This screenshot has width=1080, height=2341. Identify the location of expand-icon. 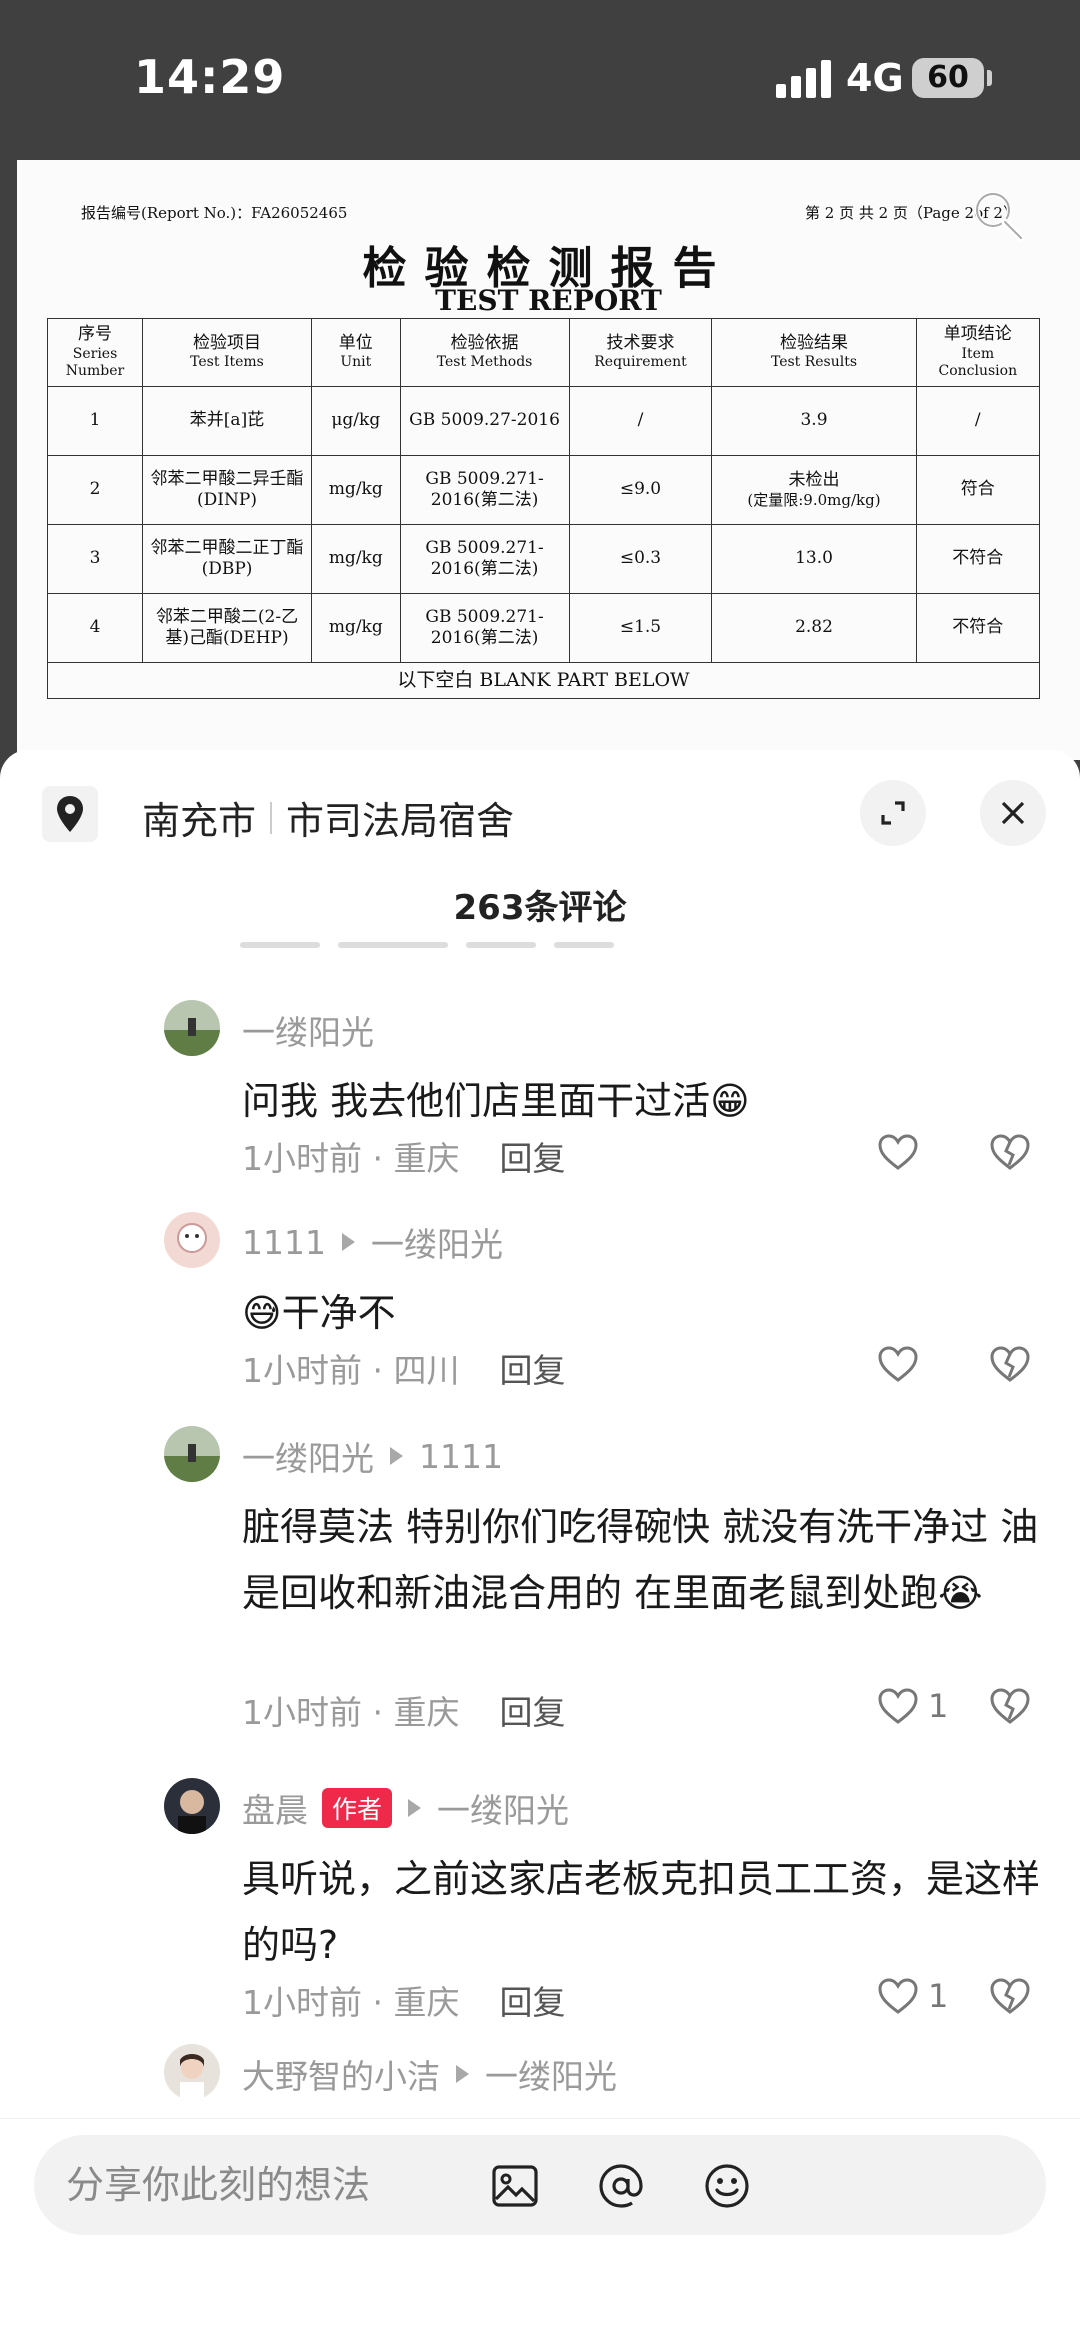
(893, 813).